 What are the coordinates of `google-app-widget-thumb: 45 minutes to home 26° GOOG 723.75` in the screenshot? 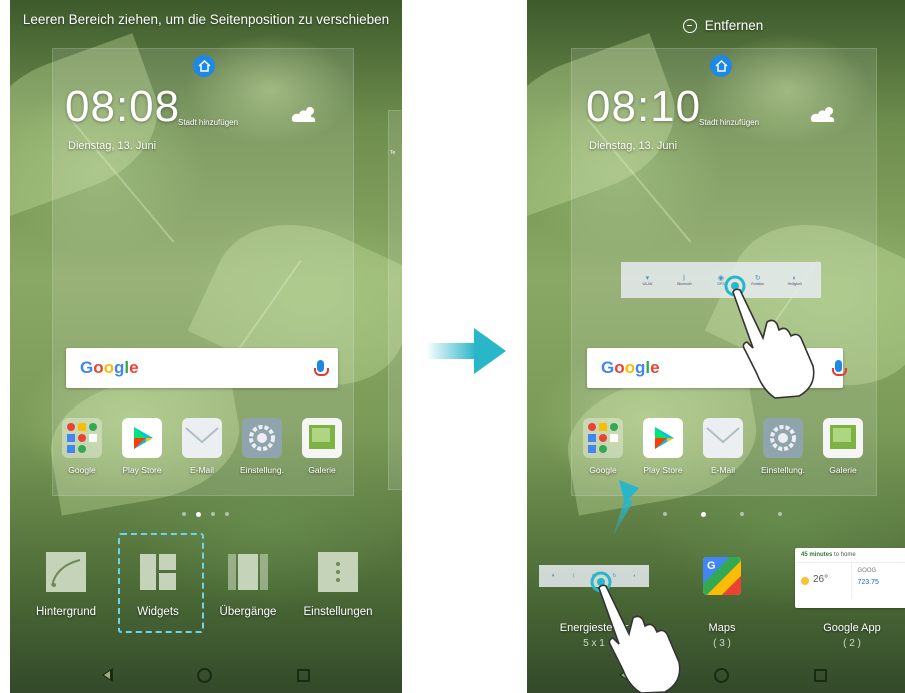 It's located at (850, 578).